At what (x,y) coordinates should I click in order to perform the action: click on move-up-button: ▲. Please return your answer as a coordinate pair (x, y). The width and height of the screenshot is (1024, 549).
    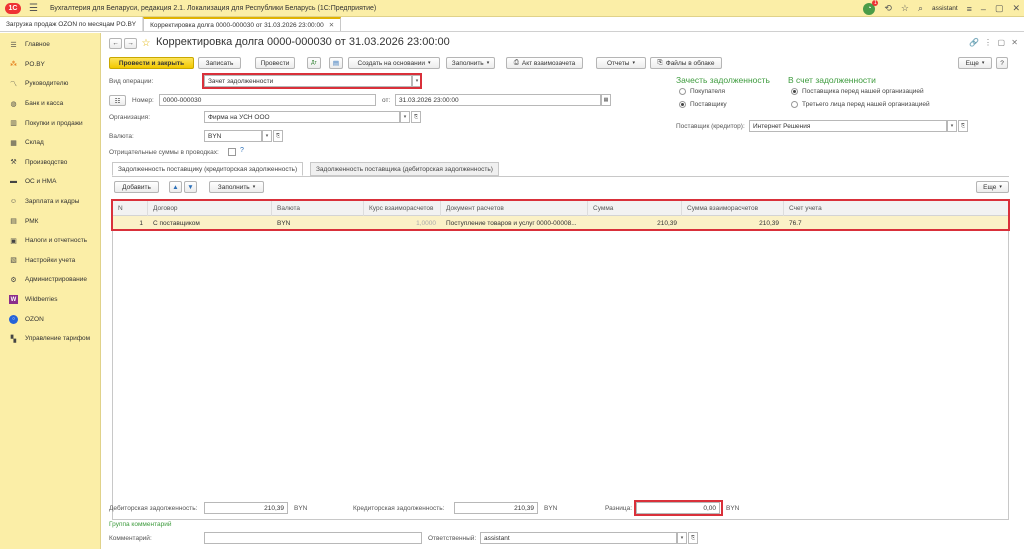
    Looking at the image, I should click on (175, 187).